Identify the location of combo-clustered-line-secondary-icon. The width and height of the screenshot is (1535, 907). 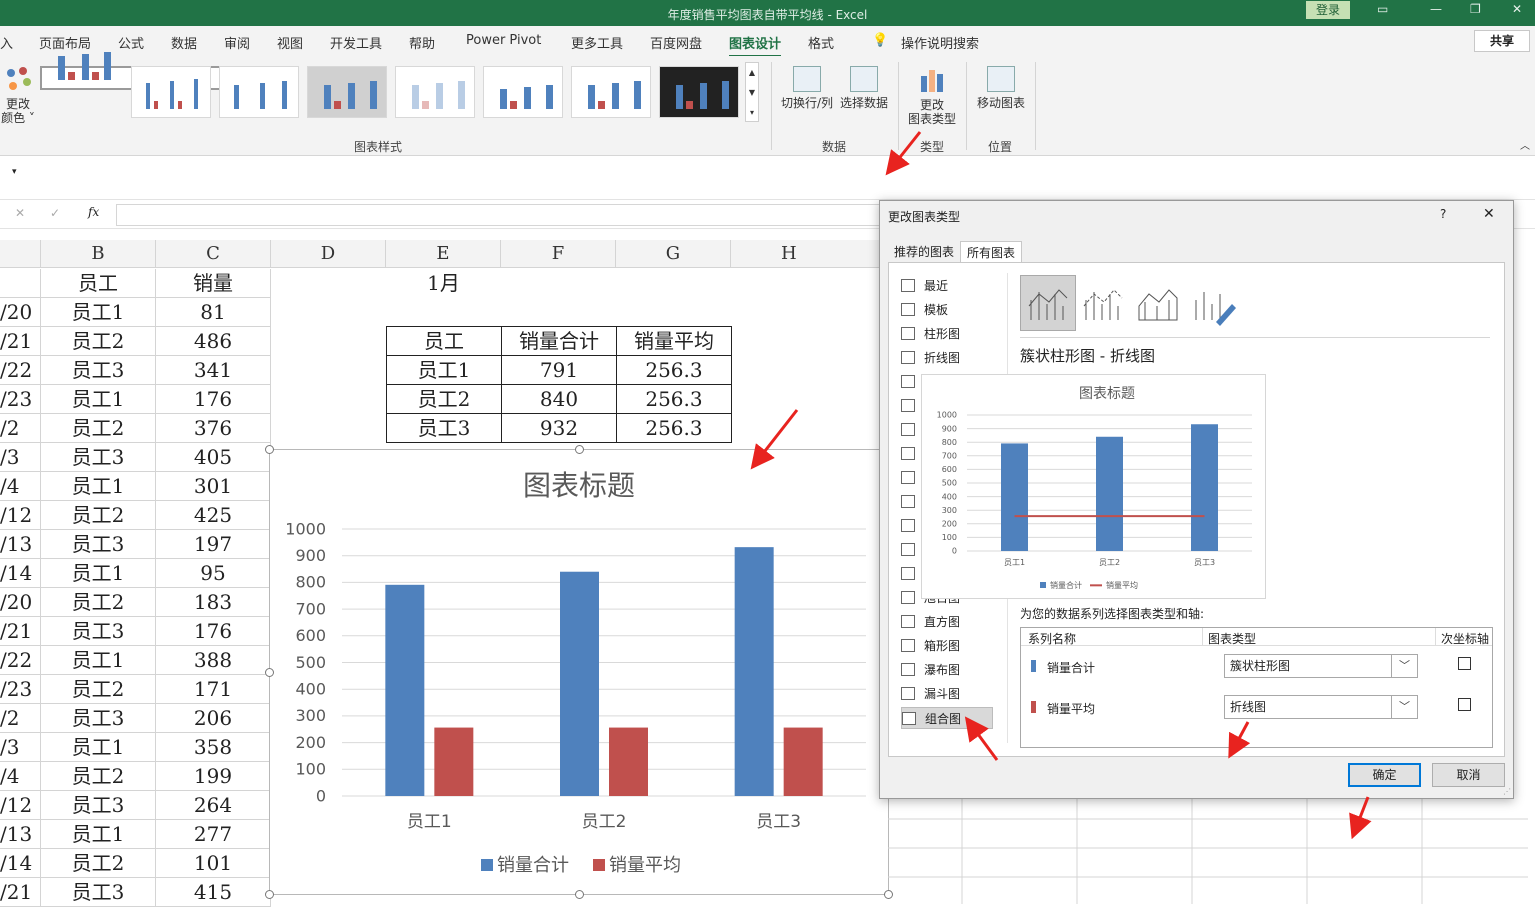
(1103, 303).